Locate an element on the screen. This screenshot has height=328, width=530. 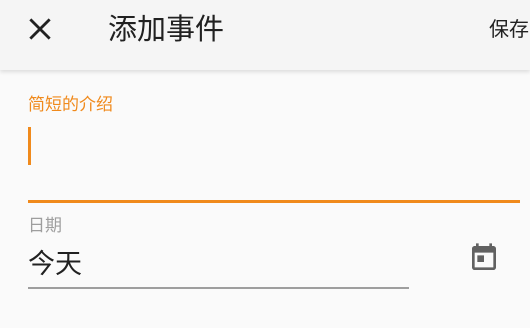
date-label: 日期 is located at coordinates (45, 226).